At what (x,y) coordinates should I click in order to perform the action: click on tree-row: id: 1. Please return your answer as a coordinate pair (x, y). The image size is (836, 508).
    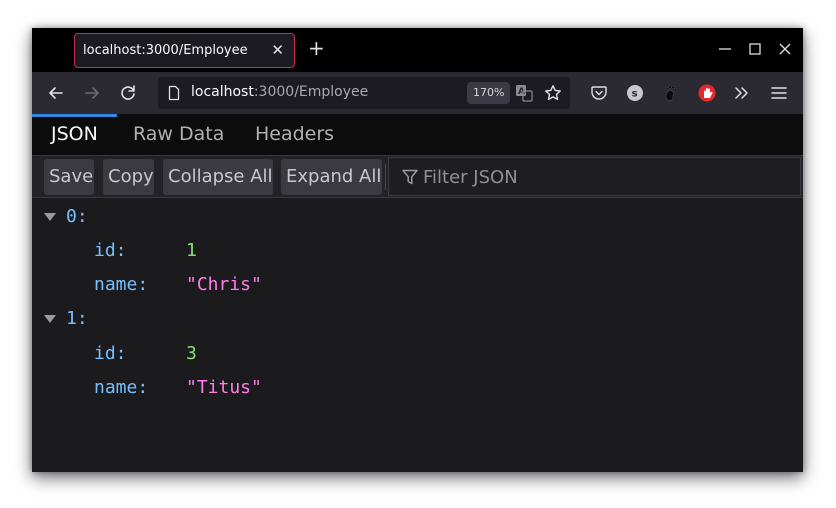
    Looking at the image, I should click on (417, 251).